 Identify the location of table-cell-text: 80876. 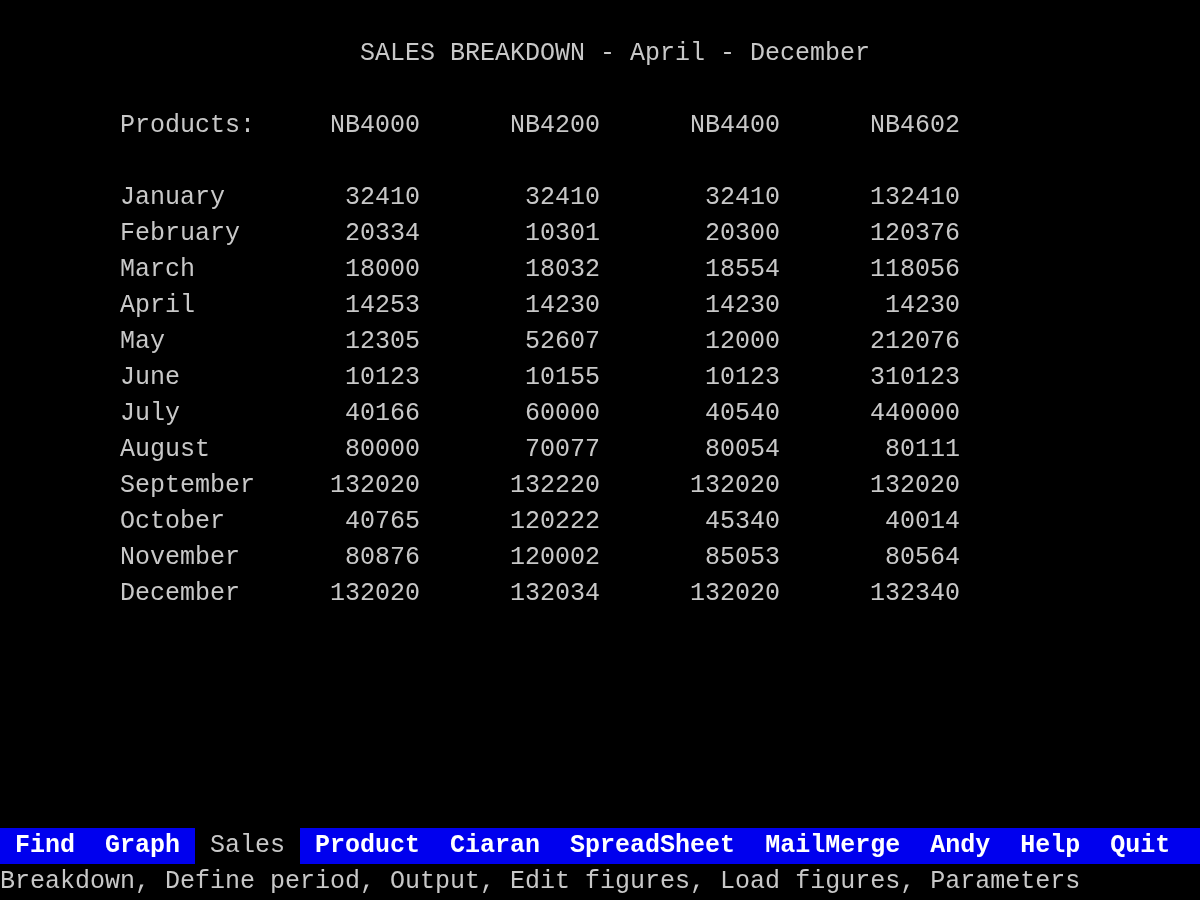
(382, 558).